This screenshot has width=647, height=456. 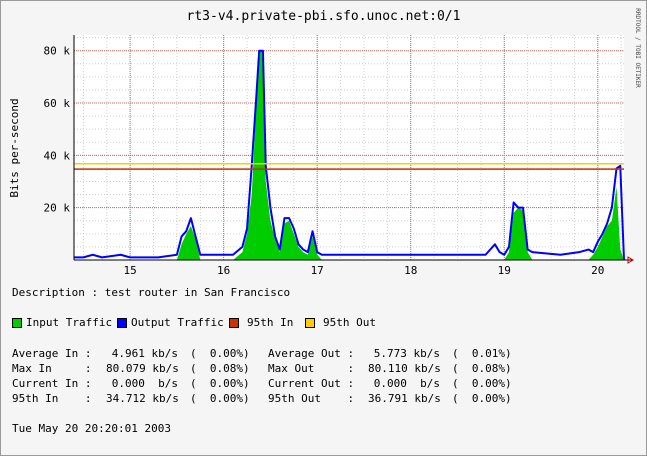 I want to click on stat-label: Current In :, so click(x=52, y=383).